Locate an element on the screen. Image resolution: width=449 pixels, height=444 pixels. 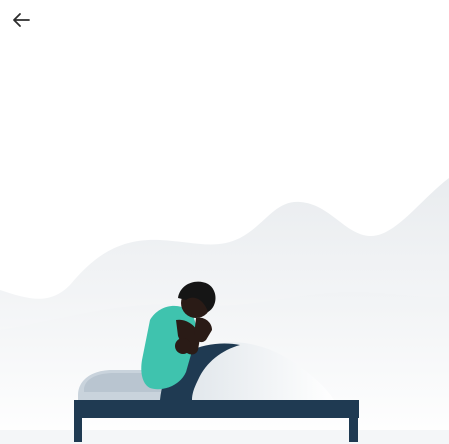
arrow-left-icon is located at coordinates (21, 20).